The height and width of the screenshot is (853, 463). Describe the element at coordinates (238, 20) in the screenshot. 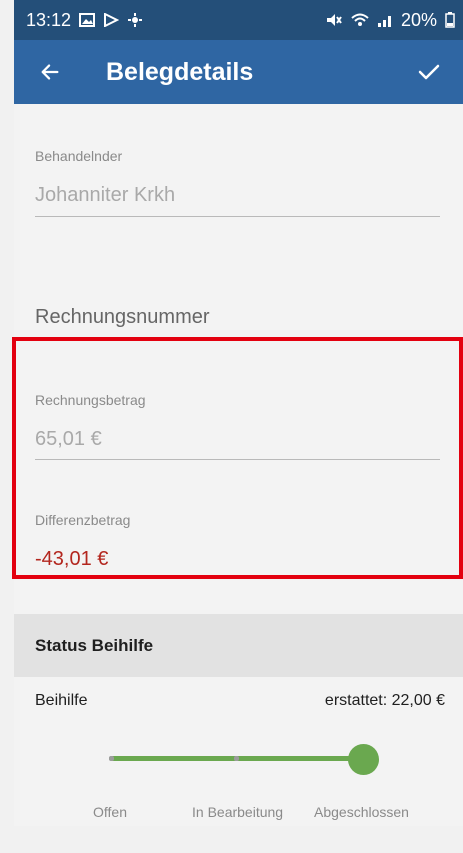

I see `status-bar: 13:12 20%` at that location.